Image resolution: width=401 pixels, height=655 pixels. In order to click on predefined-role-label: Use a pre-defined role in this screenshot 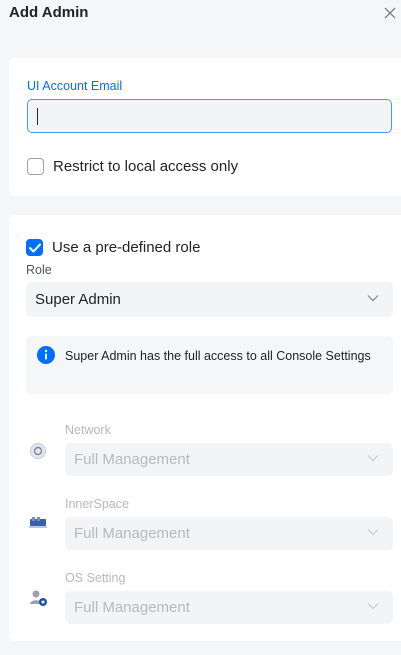, I will do `click(126, 247)`.